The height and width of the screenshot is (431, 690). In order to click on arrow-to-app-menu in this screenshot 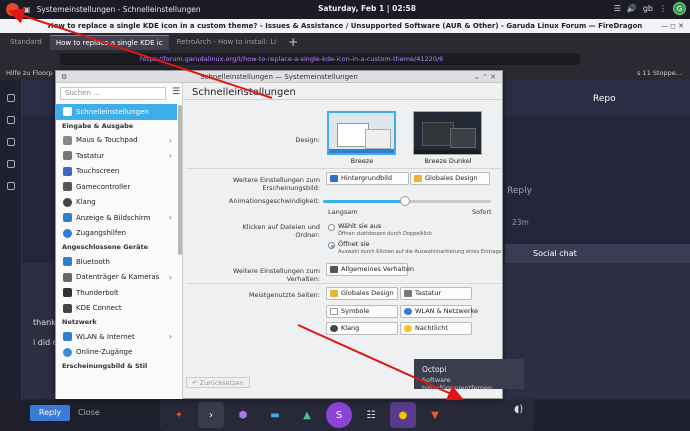, I will do `click(140, 53)`.